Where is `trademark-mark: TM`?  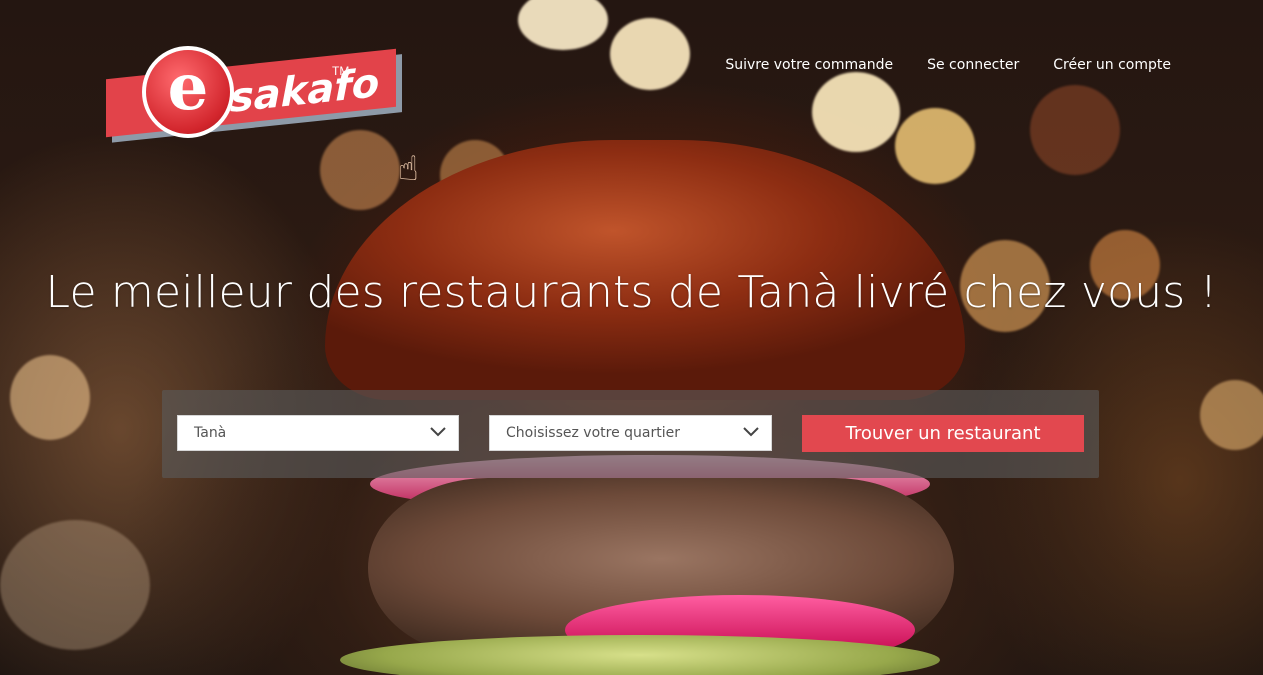
trademark-mark: TM is located at coordinates (341, 71).